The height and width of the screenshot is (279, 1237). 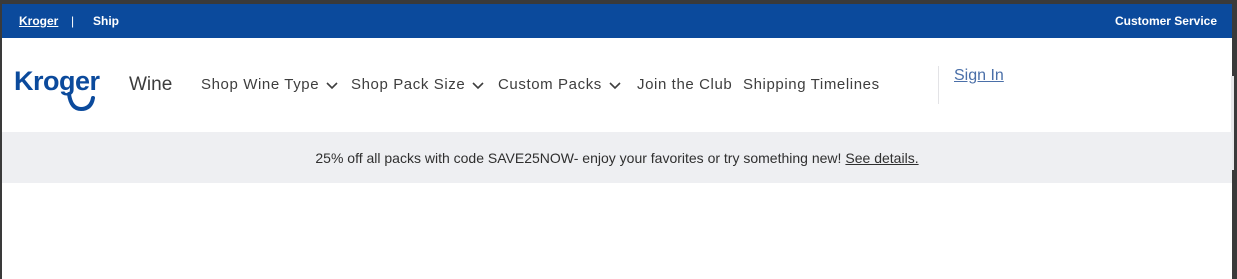 I want to click on kroger-logo-icon: Kroger, so click(x=57, y=89).